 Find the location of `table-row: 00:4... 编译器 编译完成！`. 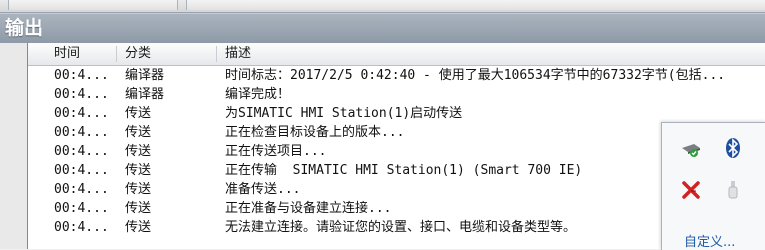

table-row: 00:4... 编译器 编译完成！ is located at coordinates (396, 94).